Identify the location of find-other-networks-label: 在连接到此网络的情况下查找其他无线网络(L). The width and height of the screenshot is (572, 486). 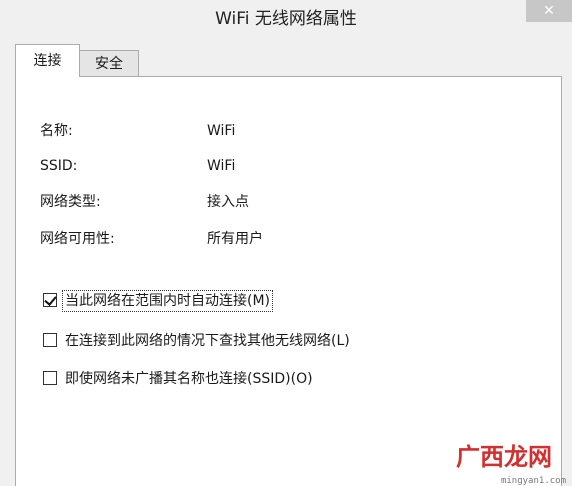
(207, 341).